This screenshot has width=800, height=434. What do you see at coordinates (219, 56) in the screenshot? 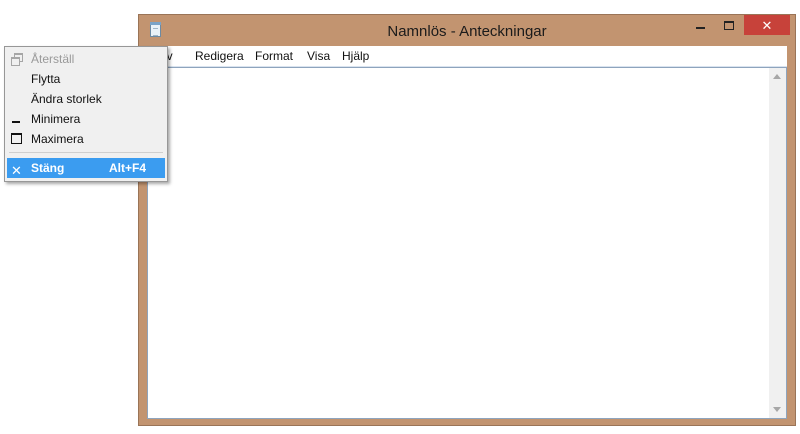
I see `menu-redigera: Redigera` at bounding box center [219, 56].